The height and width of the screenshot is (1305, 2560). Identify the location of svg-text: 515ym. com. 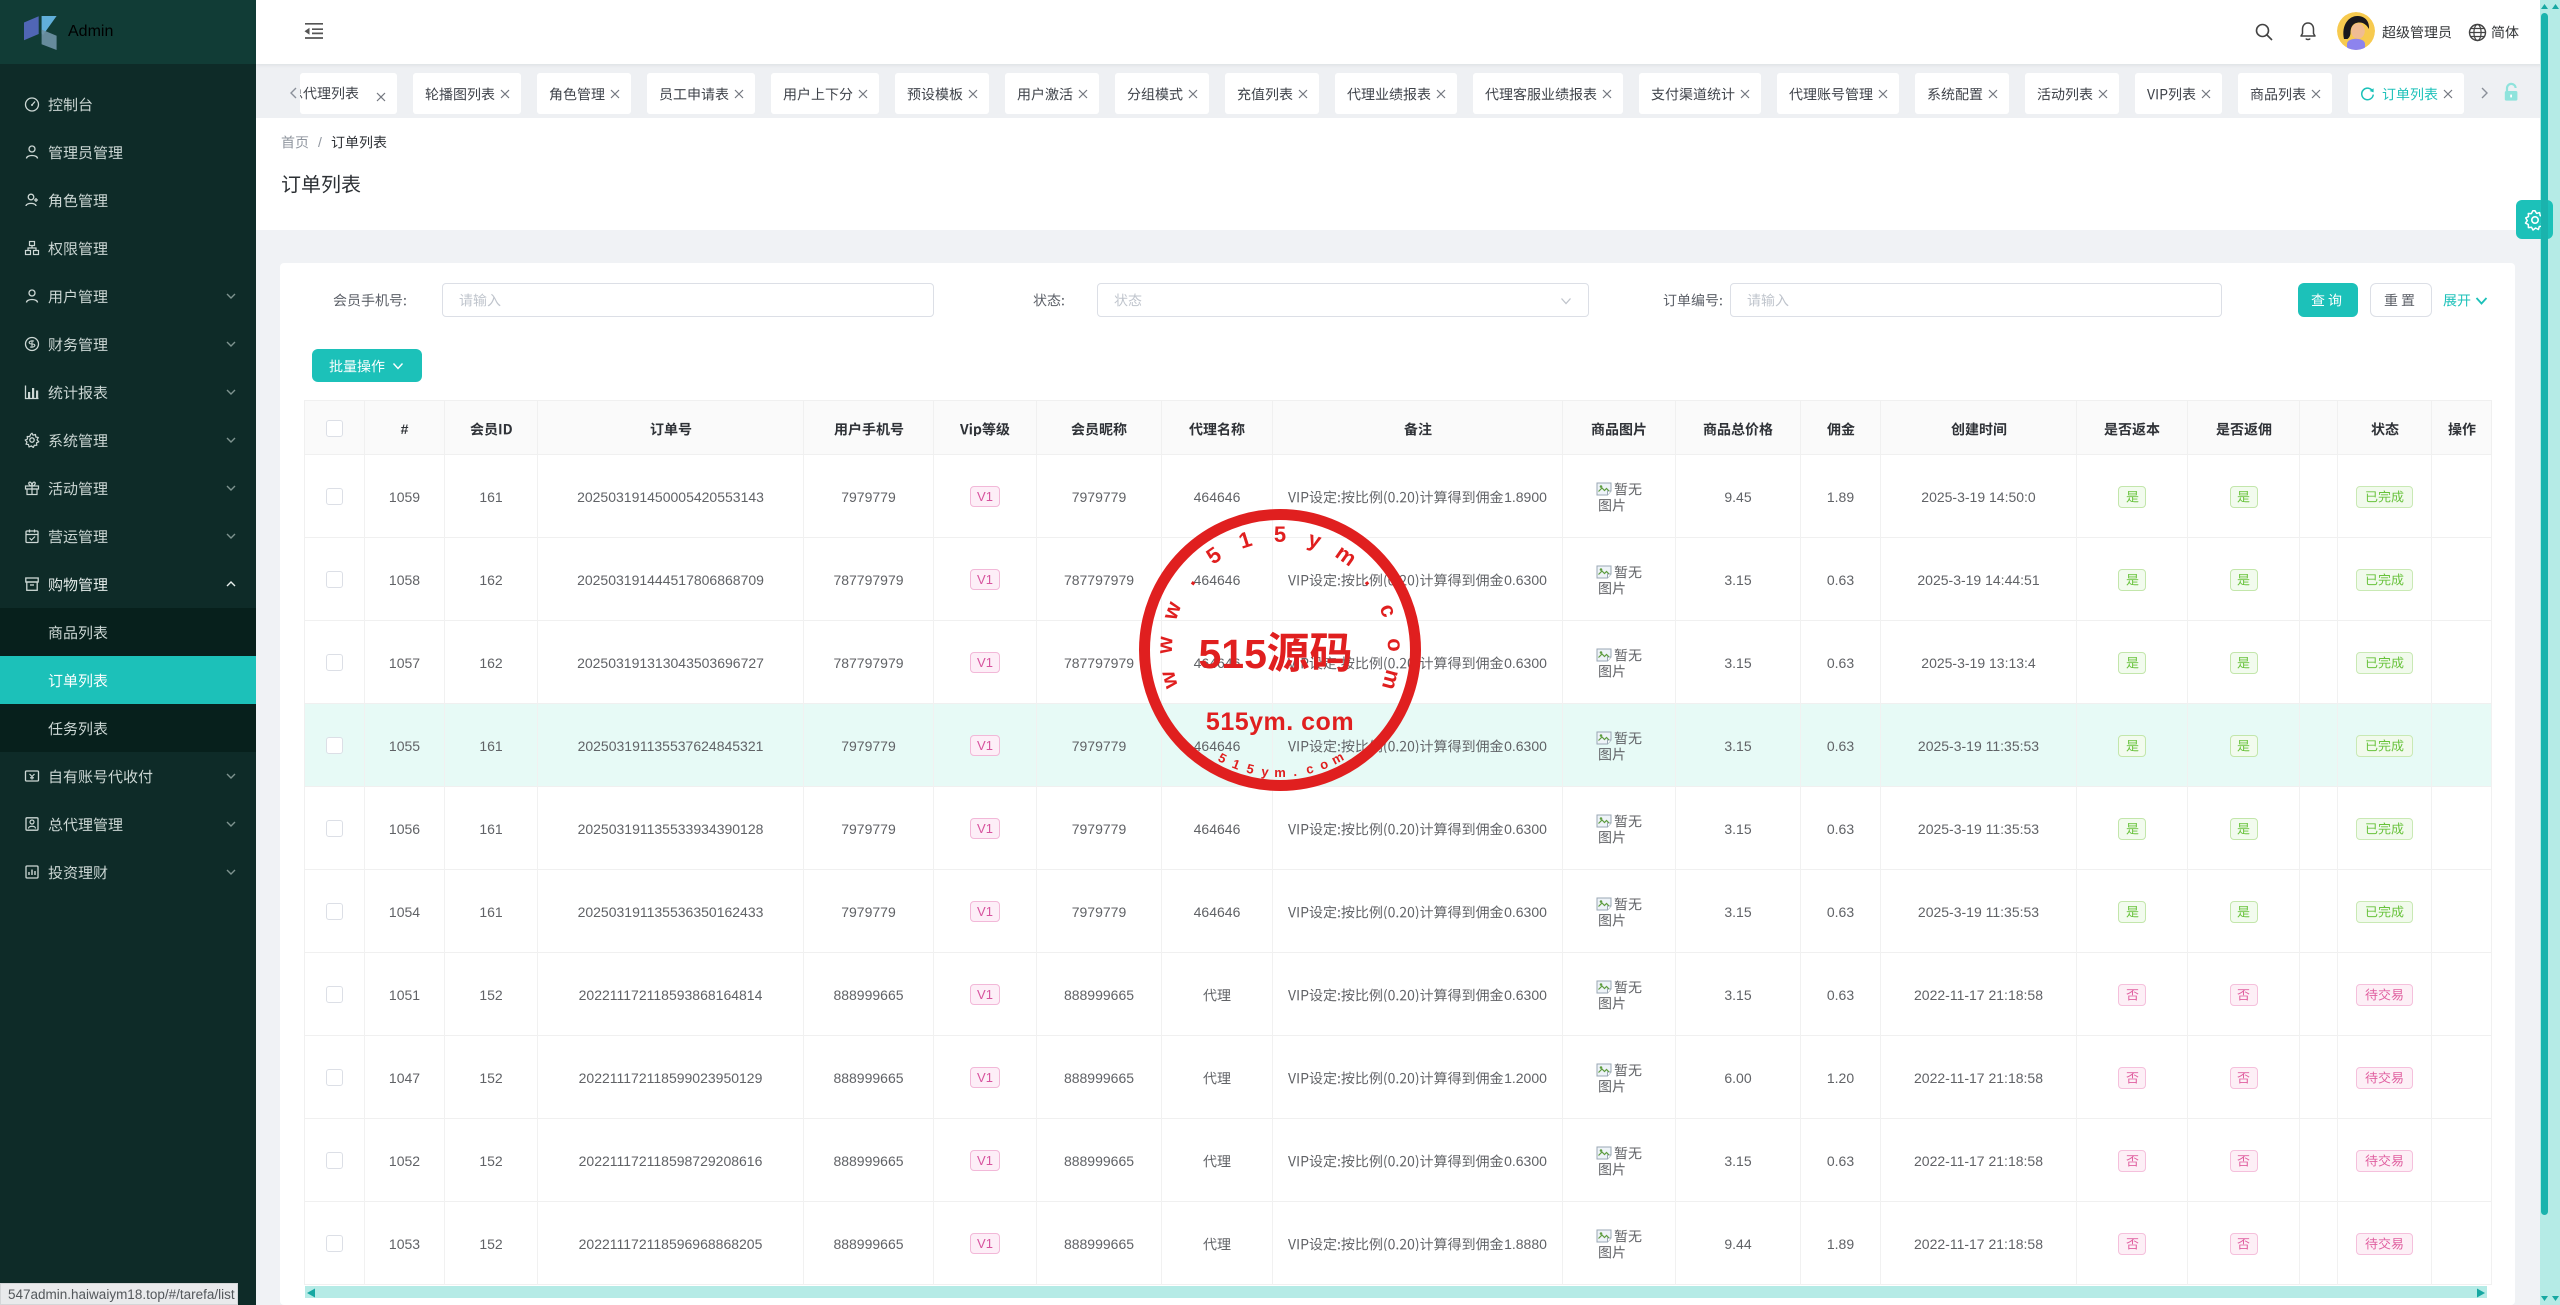
(1280, 722).